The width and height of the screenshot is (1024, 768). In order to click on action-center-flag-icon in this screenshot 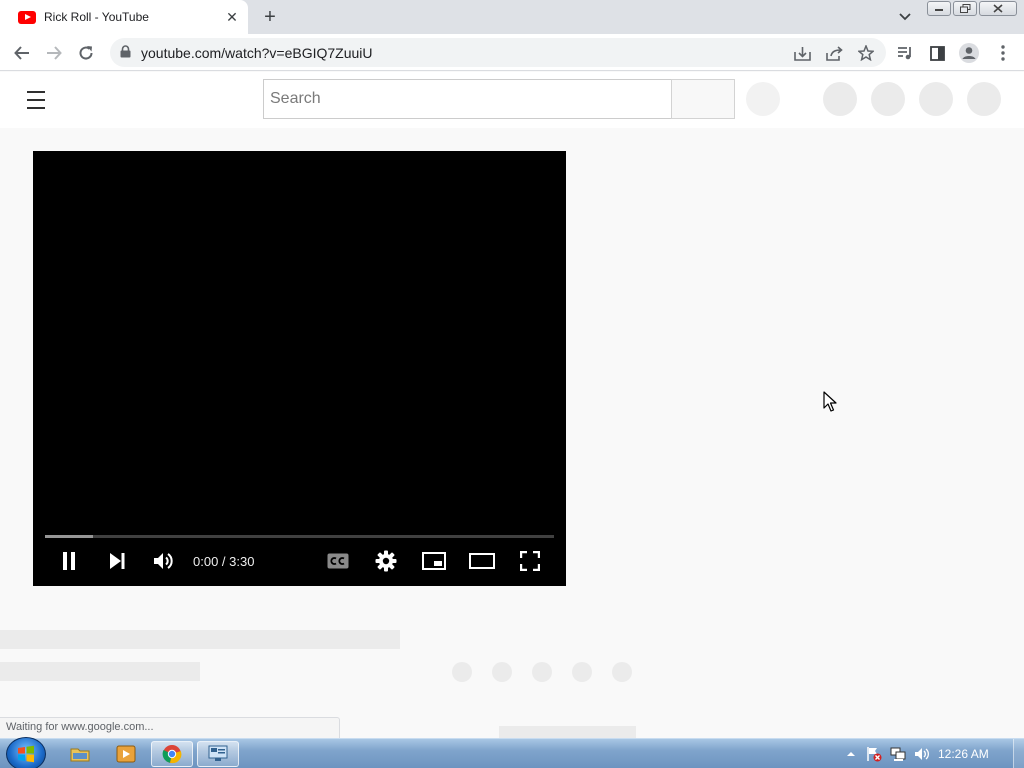, I will do `click(874, 754)`.